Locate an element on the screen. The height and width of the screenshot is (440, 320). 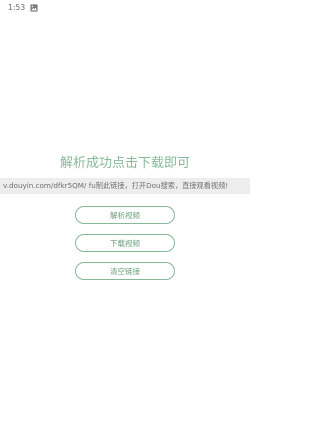
status-time: 1:53 is located at coordinates (17, 7).